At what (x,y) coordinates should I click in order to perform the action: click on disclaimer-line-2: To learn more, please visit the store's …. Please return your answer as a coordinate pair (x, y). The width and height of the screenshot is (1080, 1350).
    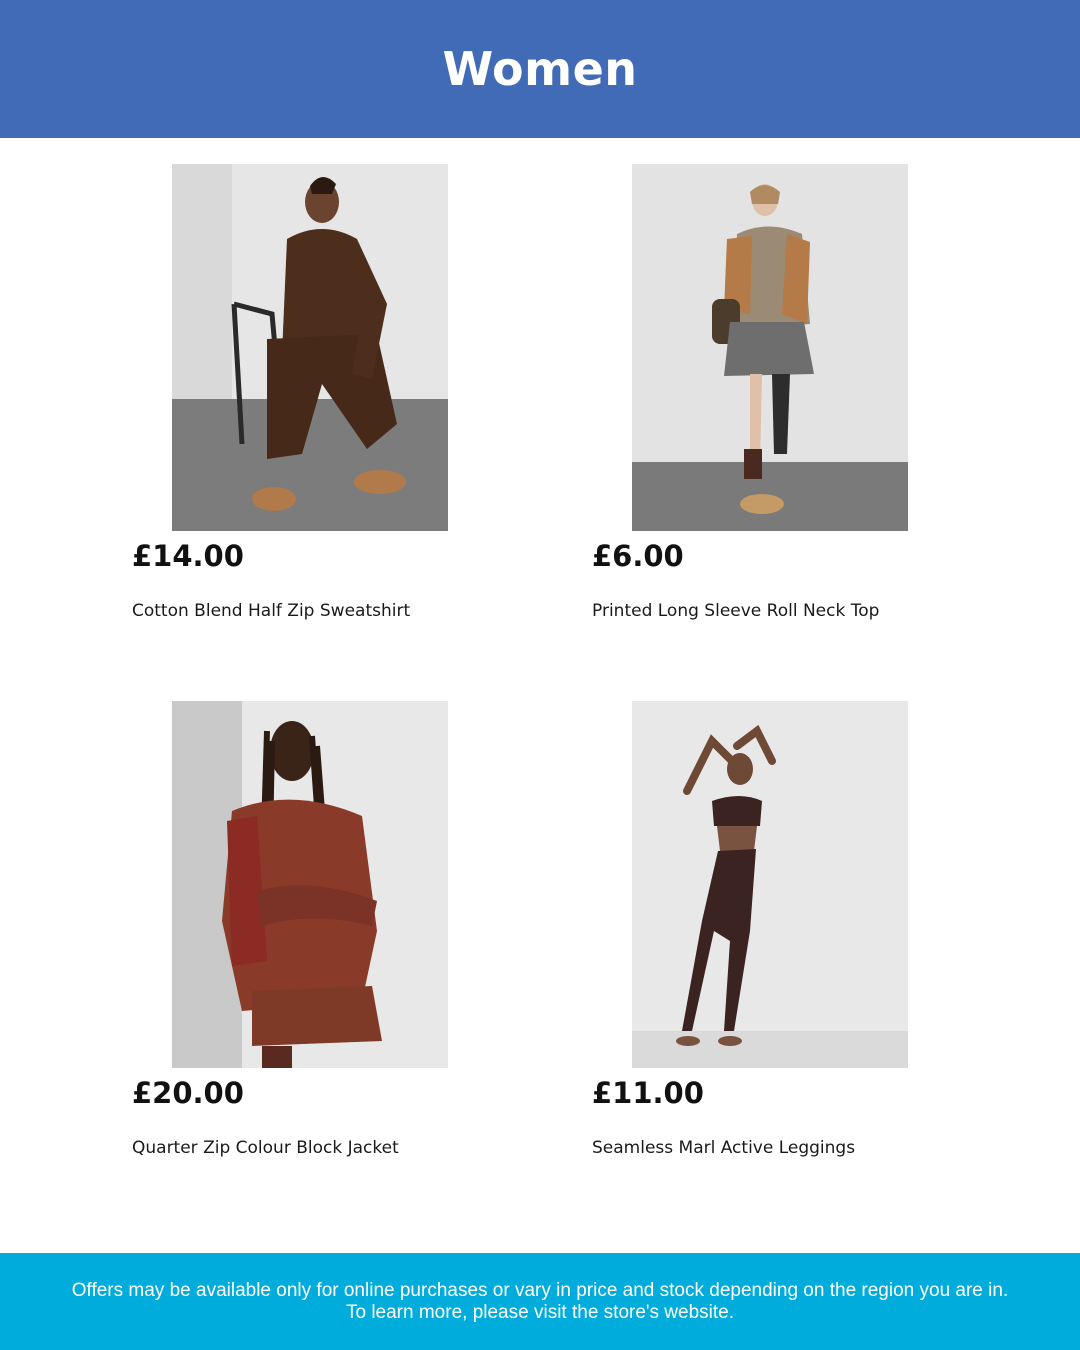
    Looking at the image, I should click on (540, 1312).